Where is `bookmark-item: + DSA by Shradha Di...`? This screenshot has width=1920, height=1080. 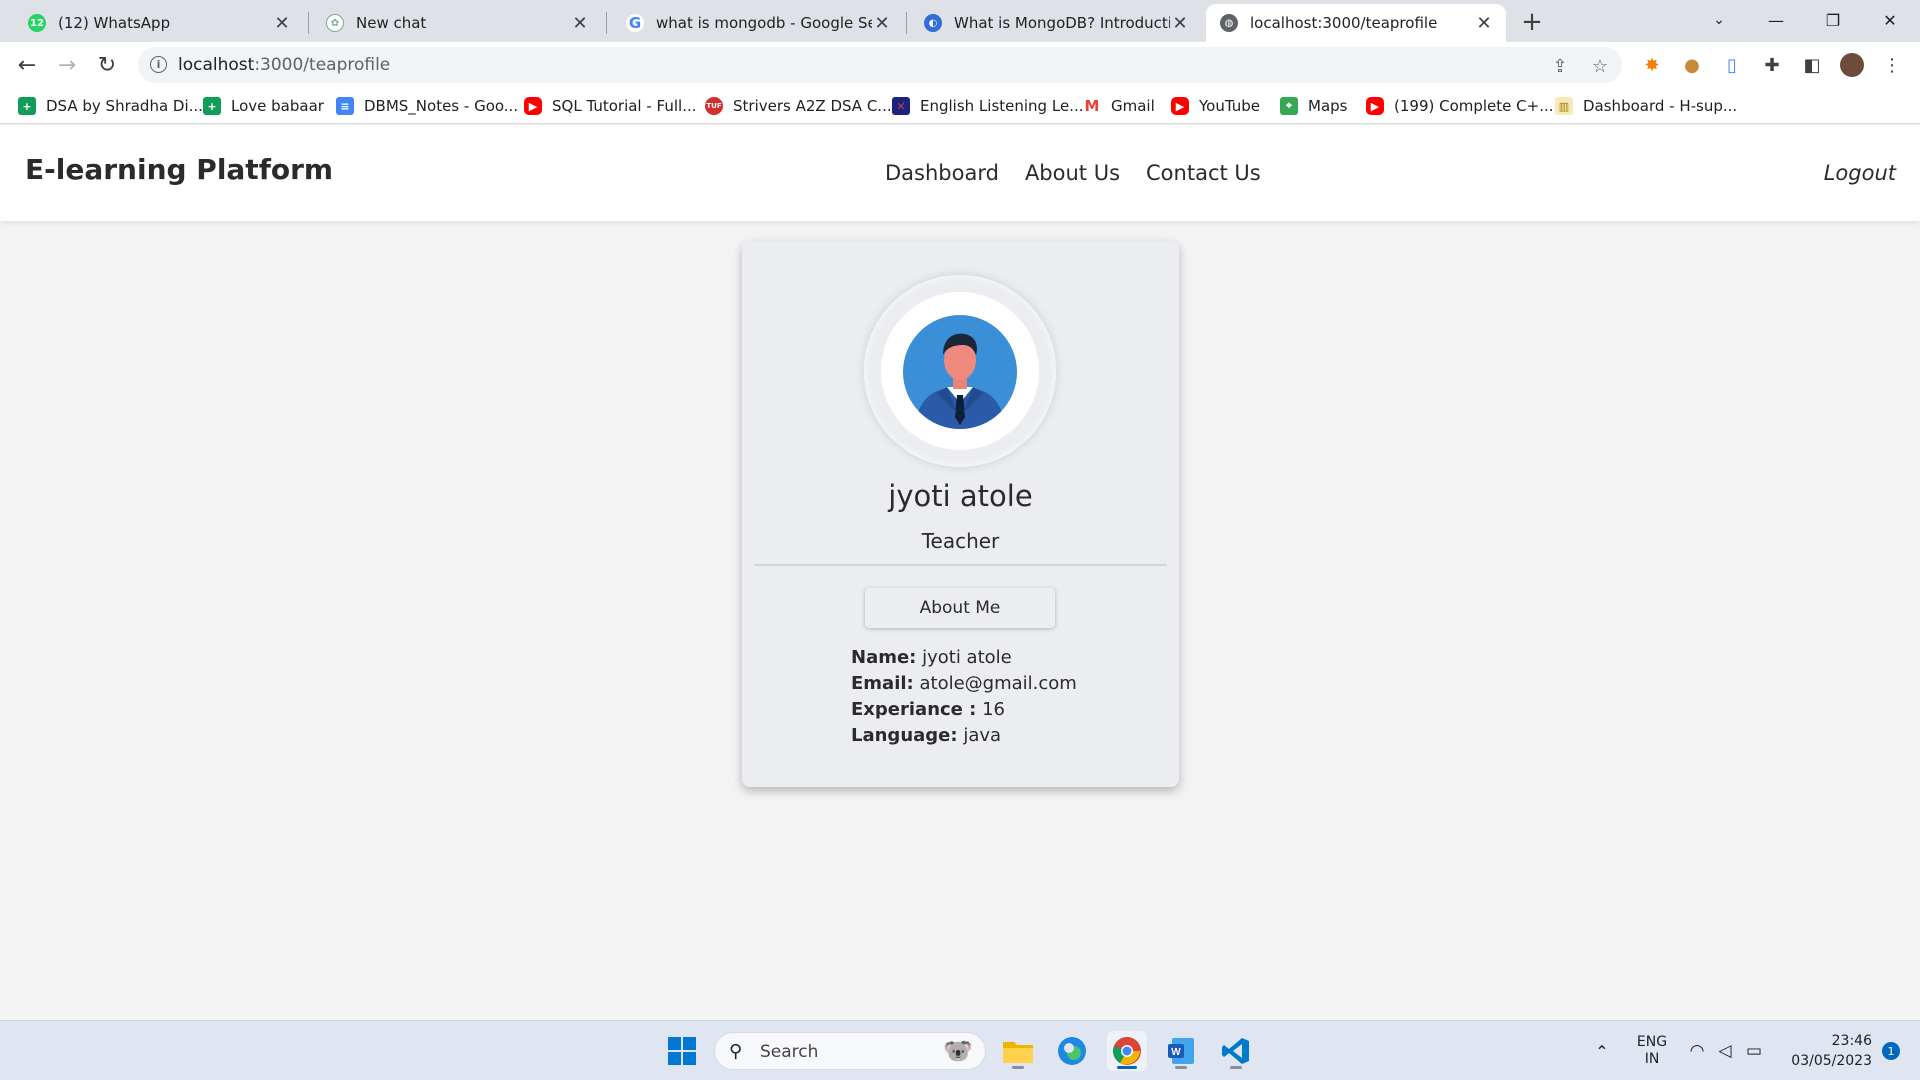 bookmark-item: + DSA by Shradha Di... is located at coordinates (110, 106).